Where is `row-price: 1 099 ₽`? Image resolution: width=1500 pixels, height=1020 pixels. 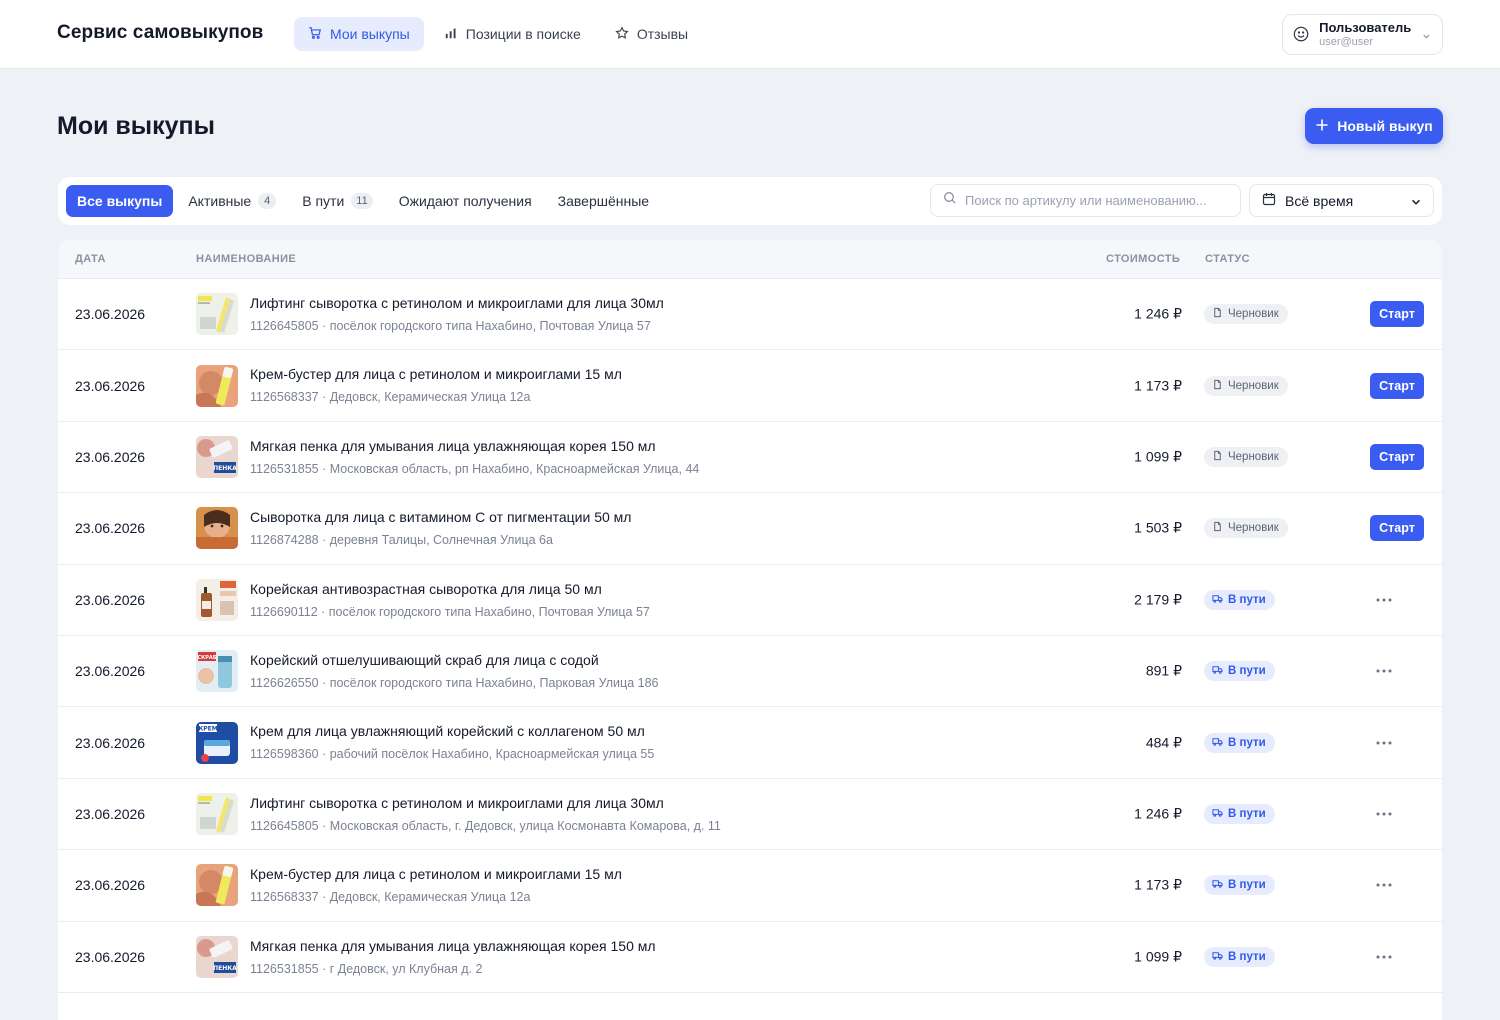
row-price: 1 099 ₽ is located at coordinates (1158, 956).